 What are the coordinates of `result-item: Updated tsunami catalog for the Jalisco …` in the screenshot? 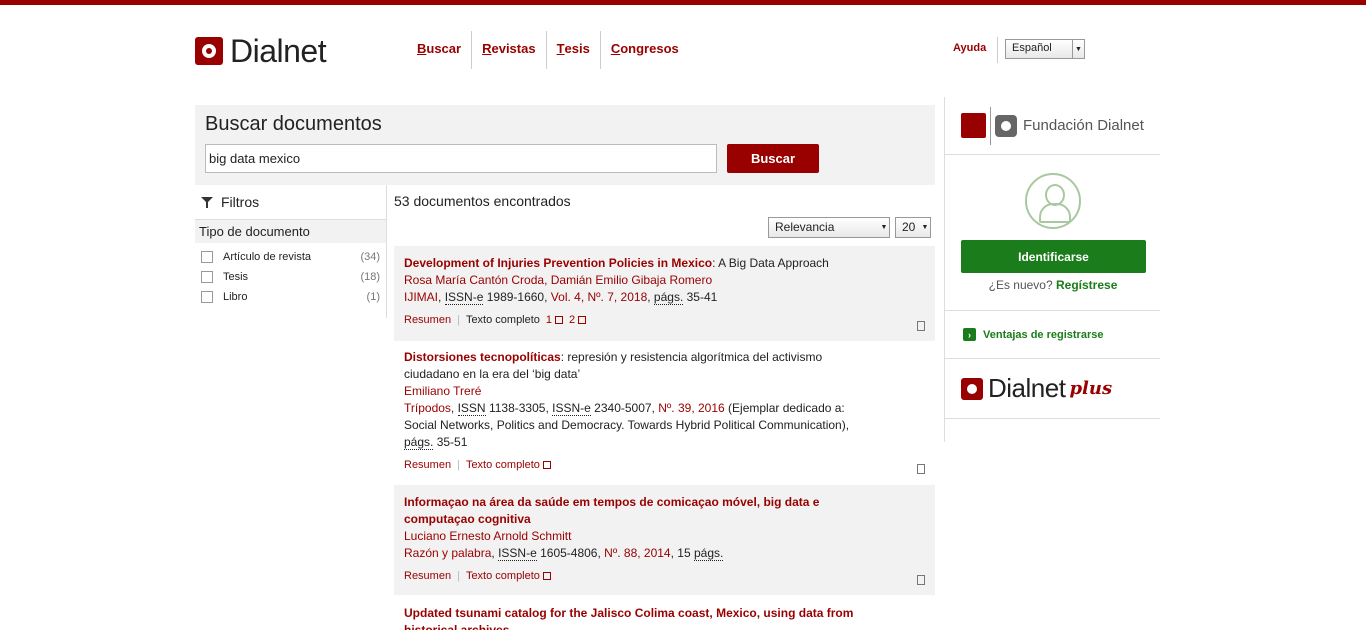 It's located at (664, 613).